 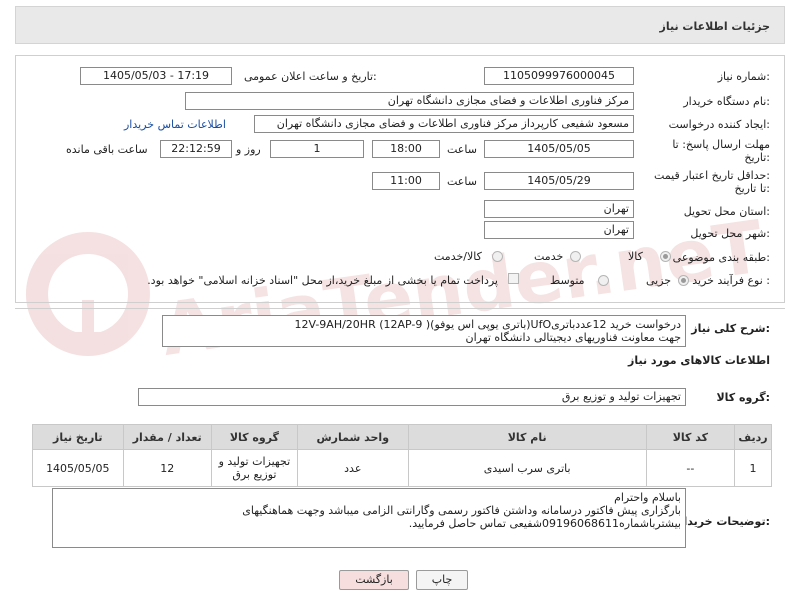 What do you see at coordinates (254, 437) in the screenshot?
I see `col-goods-group: گروه کالا` at bounding box center [254, 437].